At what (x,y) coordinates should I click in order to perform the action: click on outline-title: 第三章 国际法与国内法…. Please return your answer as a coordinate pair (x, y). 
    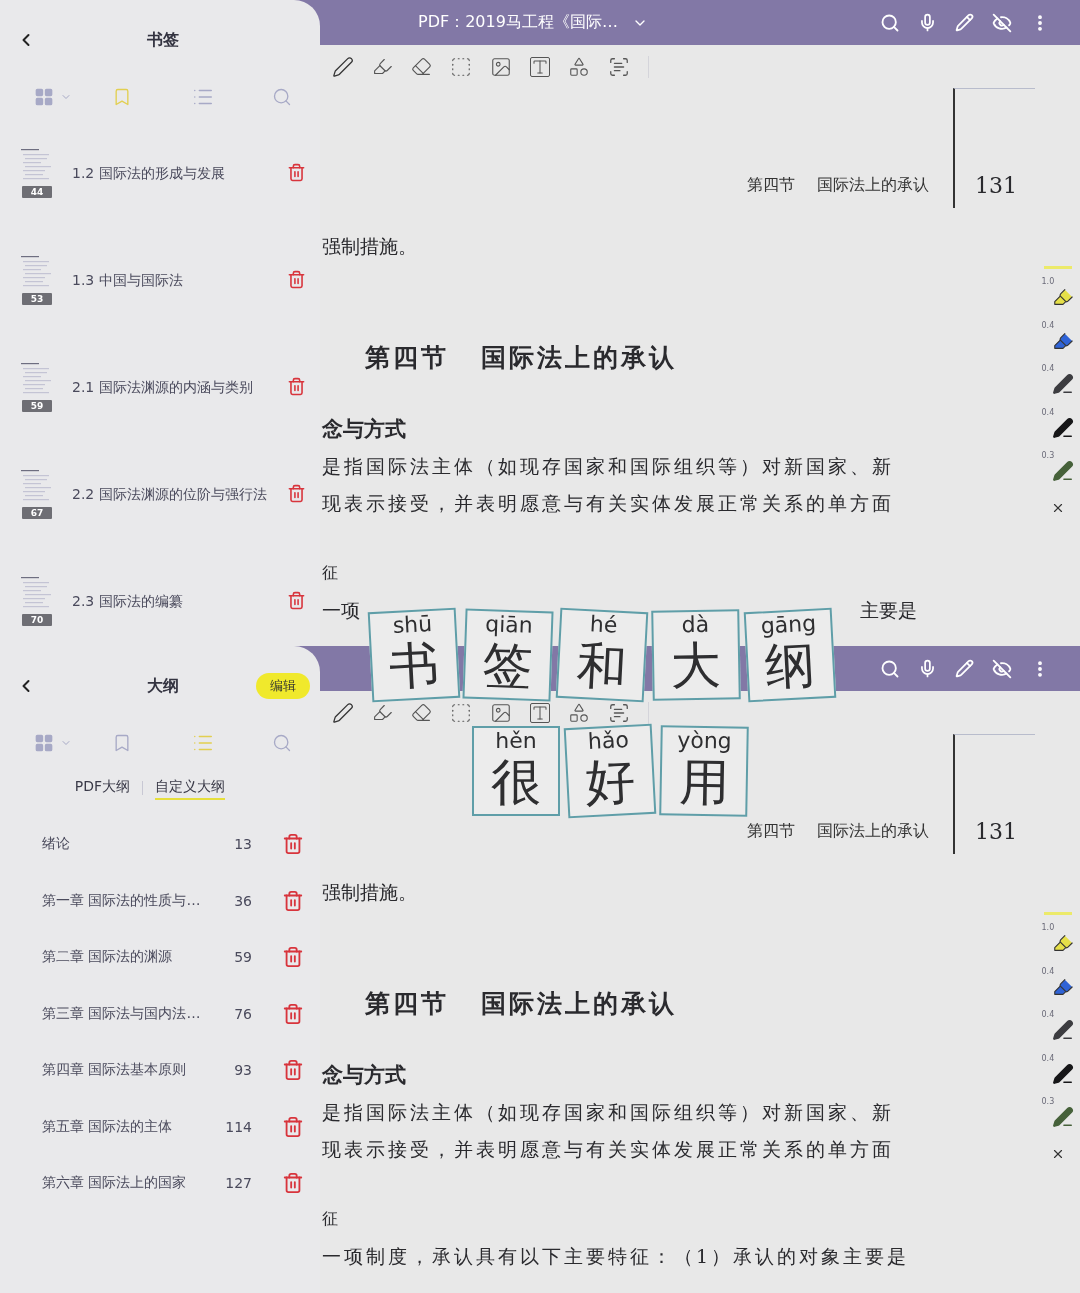
    Looking at the image, I should click on (122, 1013).